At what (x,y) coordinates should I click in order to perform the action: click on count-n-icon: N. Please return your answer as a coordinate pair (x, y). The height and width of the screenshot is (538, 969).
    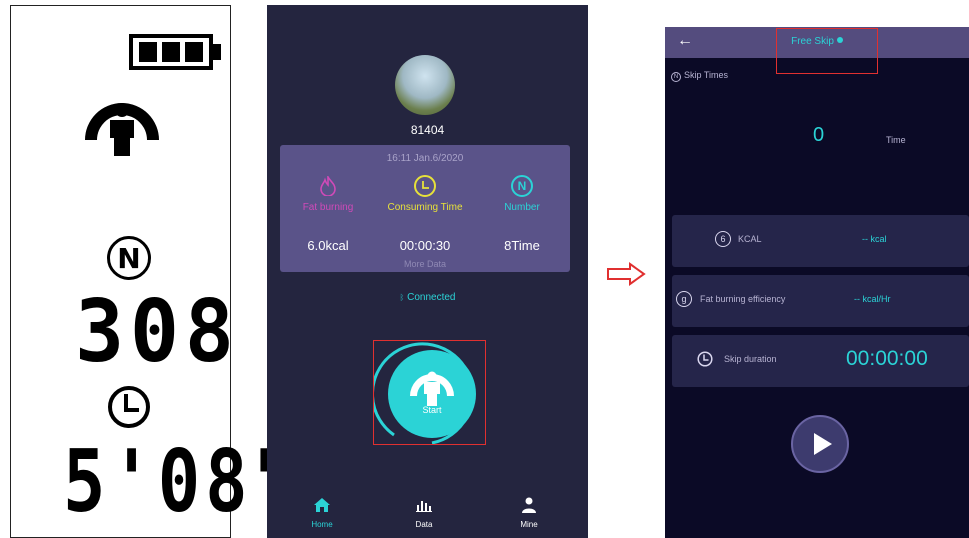
    Looking at the image, I should click on (129, 258).